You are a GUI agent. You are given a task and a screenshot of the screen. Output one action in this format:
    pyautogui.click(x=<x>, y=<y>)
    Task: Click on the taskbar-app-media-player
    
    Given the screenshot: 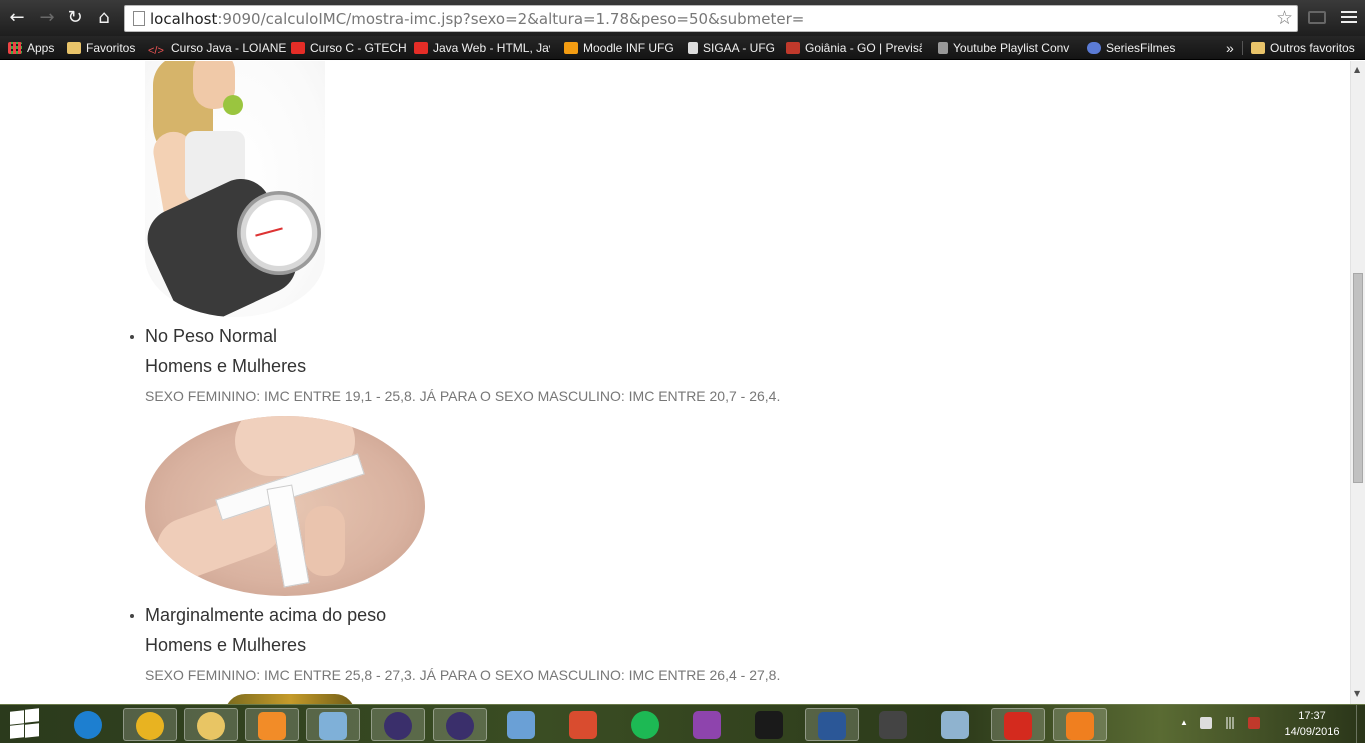 What is the action you would take?
    pyautogui.click(x=272, y=724)
    